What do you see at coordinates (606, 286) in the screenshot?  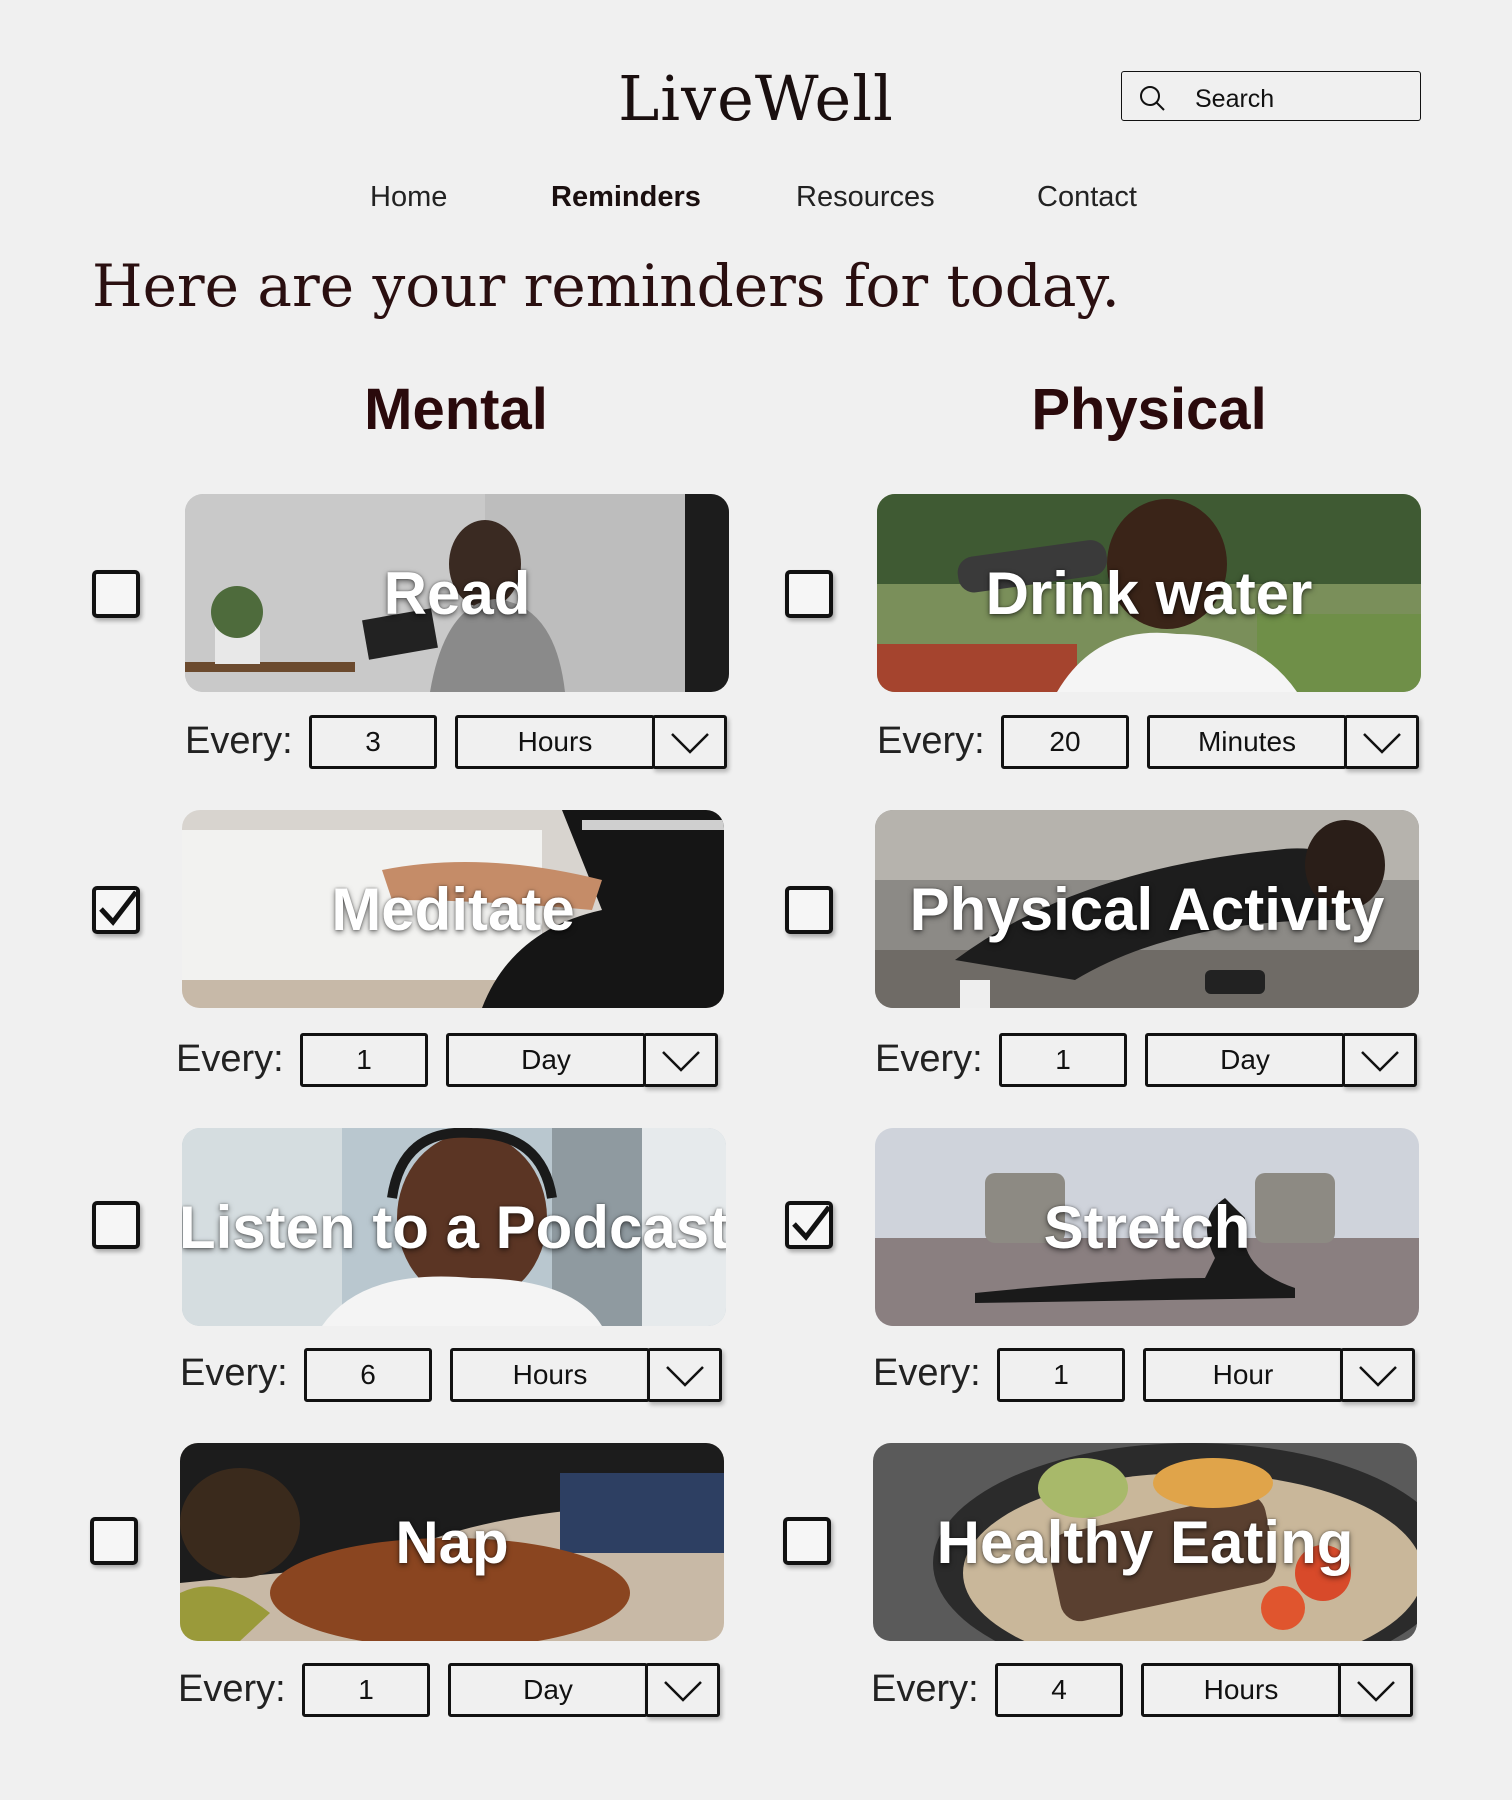 I see `page-headline: Here are your reminders for today.` at bounding box center [606, 286].